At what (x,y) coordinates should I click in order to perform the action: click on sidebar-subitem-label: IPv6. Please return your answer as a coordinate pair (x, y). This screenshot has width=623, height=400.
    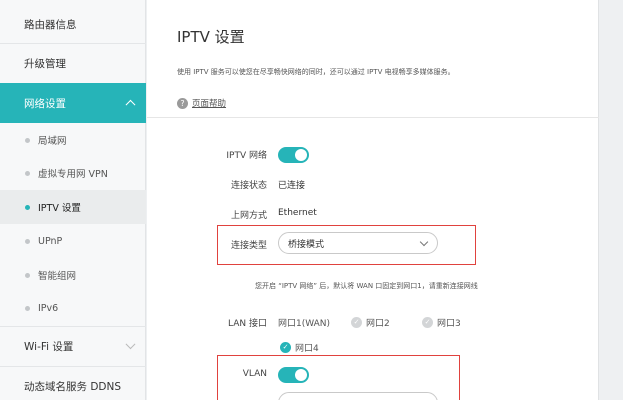
    Looking at the image, I should click on (48, 308).